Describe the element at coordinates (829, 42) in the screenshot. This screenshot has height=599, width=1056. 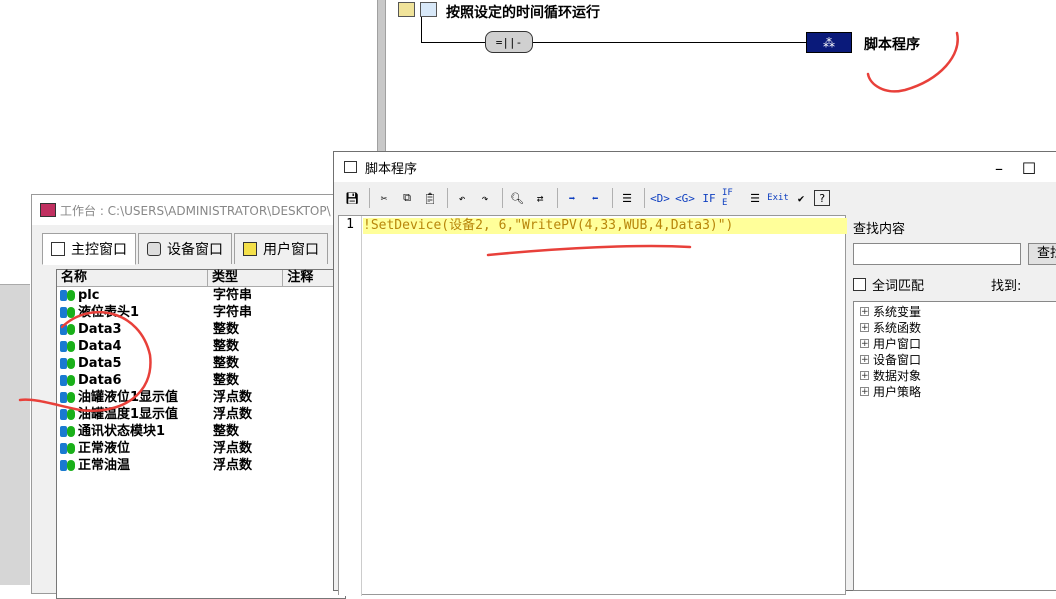
I see `script-block-icon: ⁂` at that location.